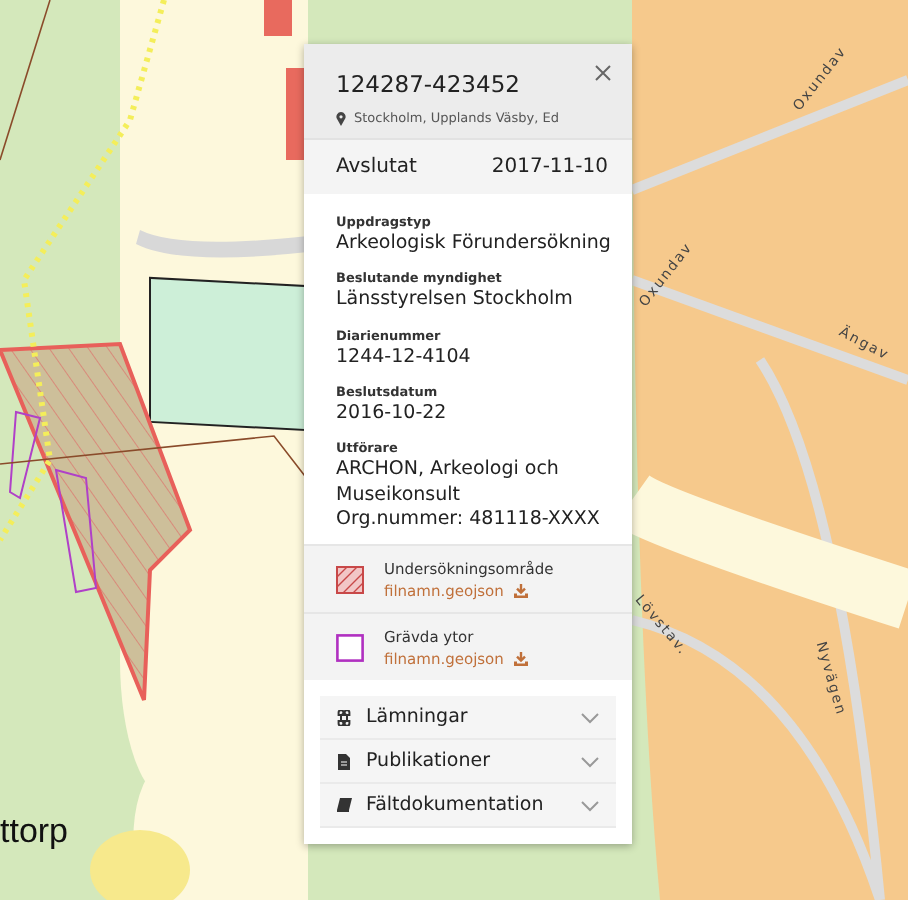  What do you see at coordinates (455, 301) in the screenshot?
I see `field-value: Länsstyrelsen Stockholm` at bounding box center [455, 301].